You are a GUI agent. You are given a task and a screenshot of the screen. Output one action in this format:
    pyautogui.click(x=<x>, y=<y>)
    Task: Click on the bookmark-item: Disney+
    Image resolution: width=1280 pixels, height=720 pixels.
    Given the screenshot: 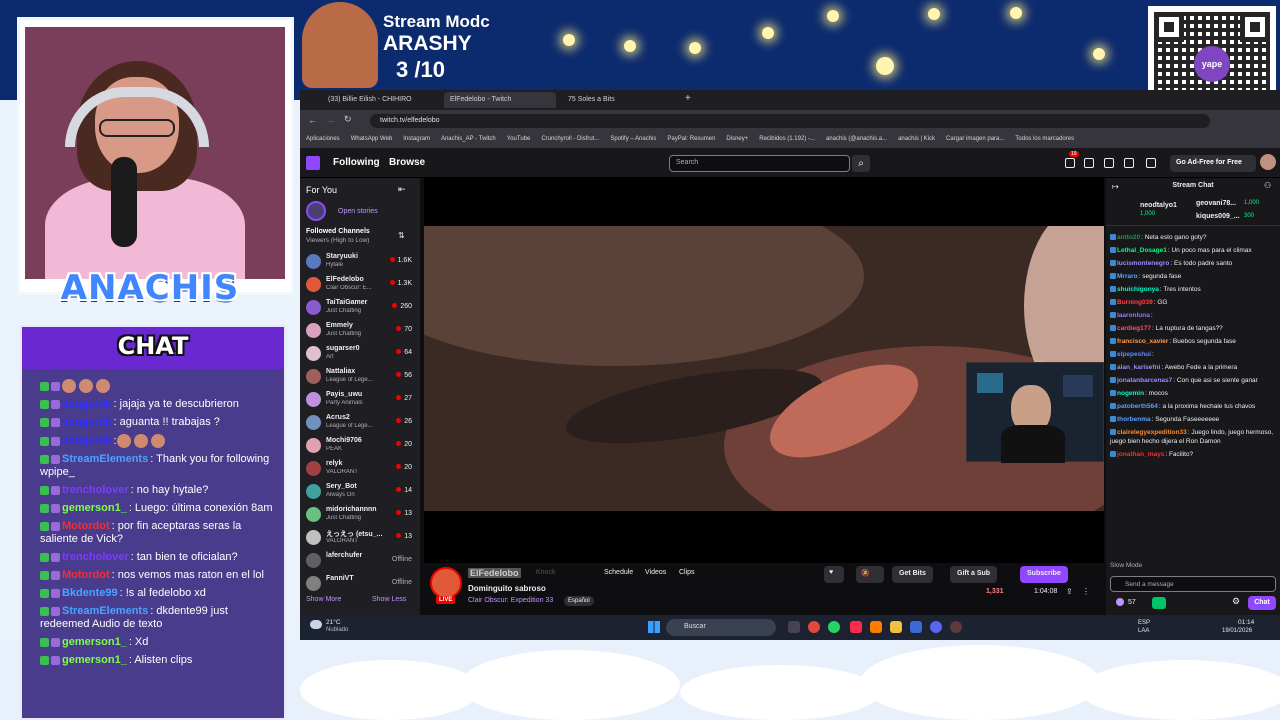 What is the action you would take?
    pyautogui.click(x=737, y=139)
    